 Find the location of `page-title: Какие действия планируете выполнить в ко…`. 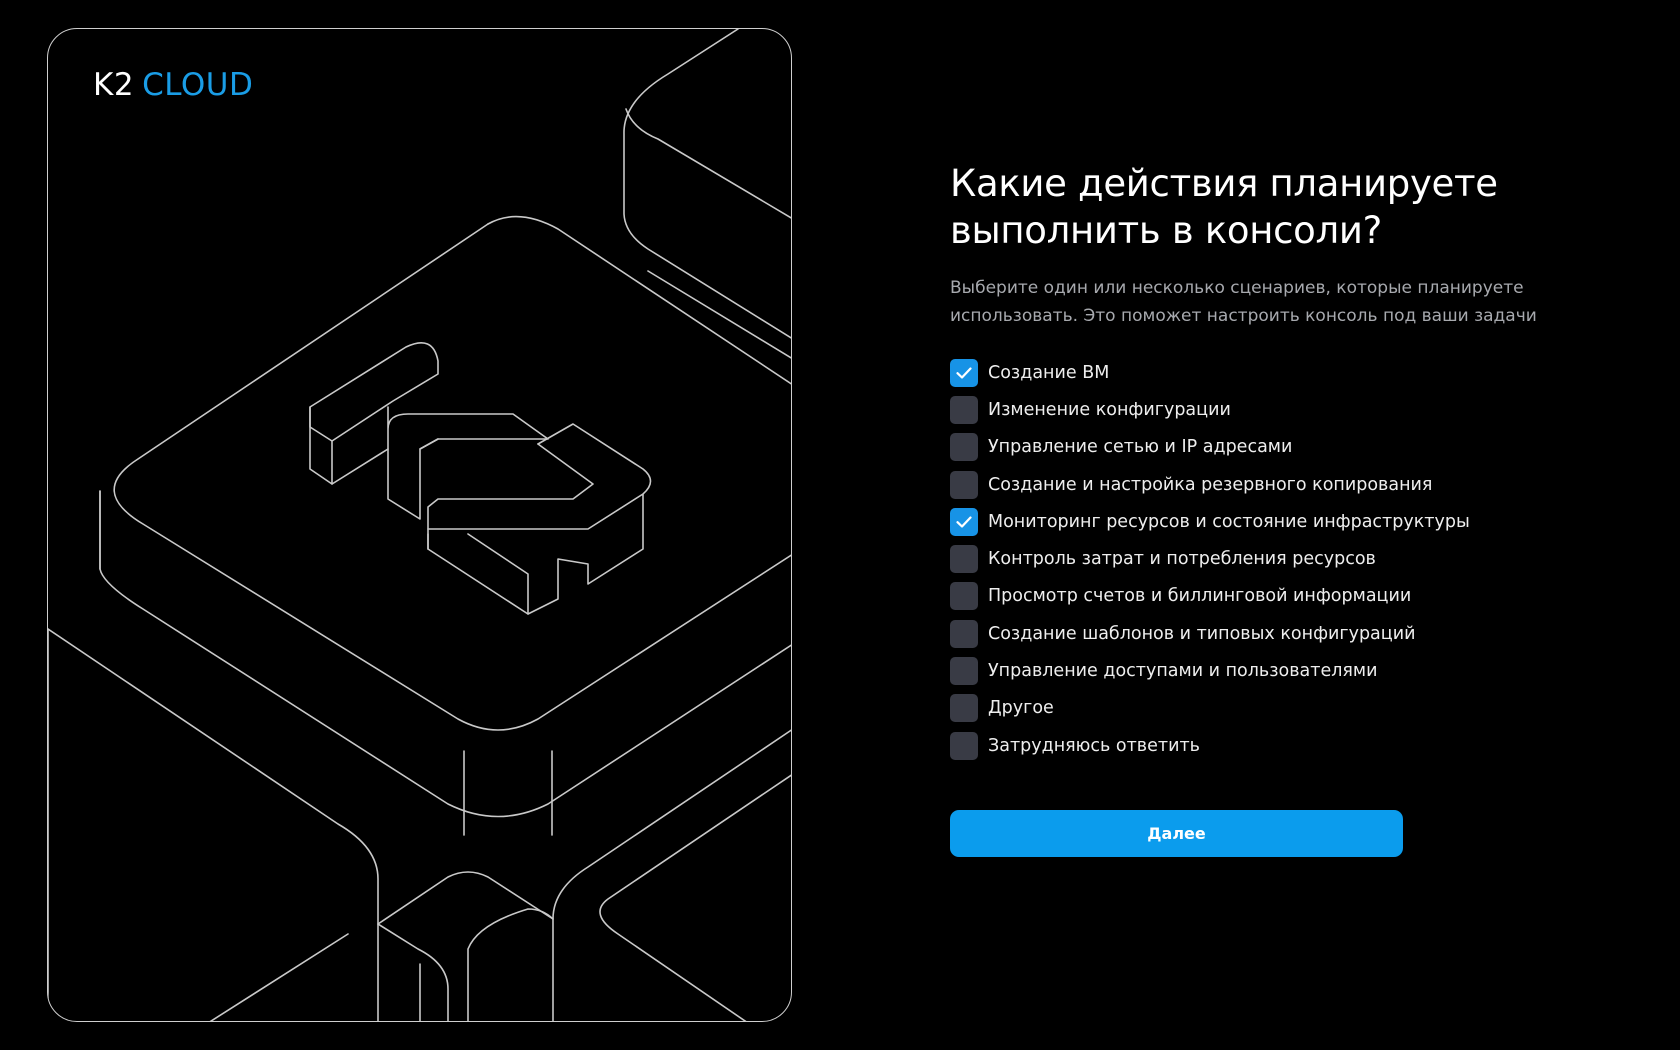

page-title: Какие действия планируете выполнить в ко… is located at coordinates (1230, 207).